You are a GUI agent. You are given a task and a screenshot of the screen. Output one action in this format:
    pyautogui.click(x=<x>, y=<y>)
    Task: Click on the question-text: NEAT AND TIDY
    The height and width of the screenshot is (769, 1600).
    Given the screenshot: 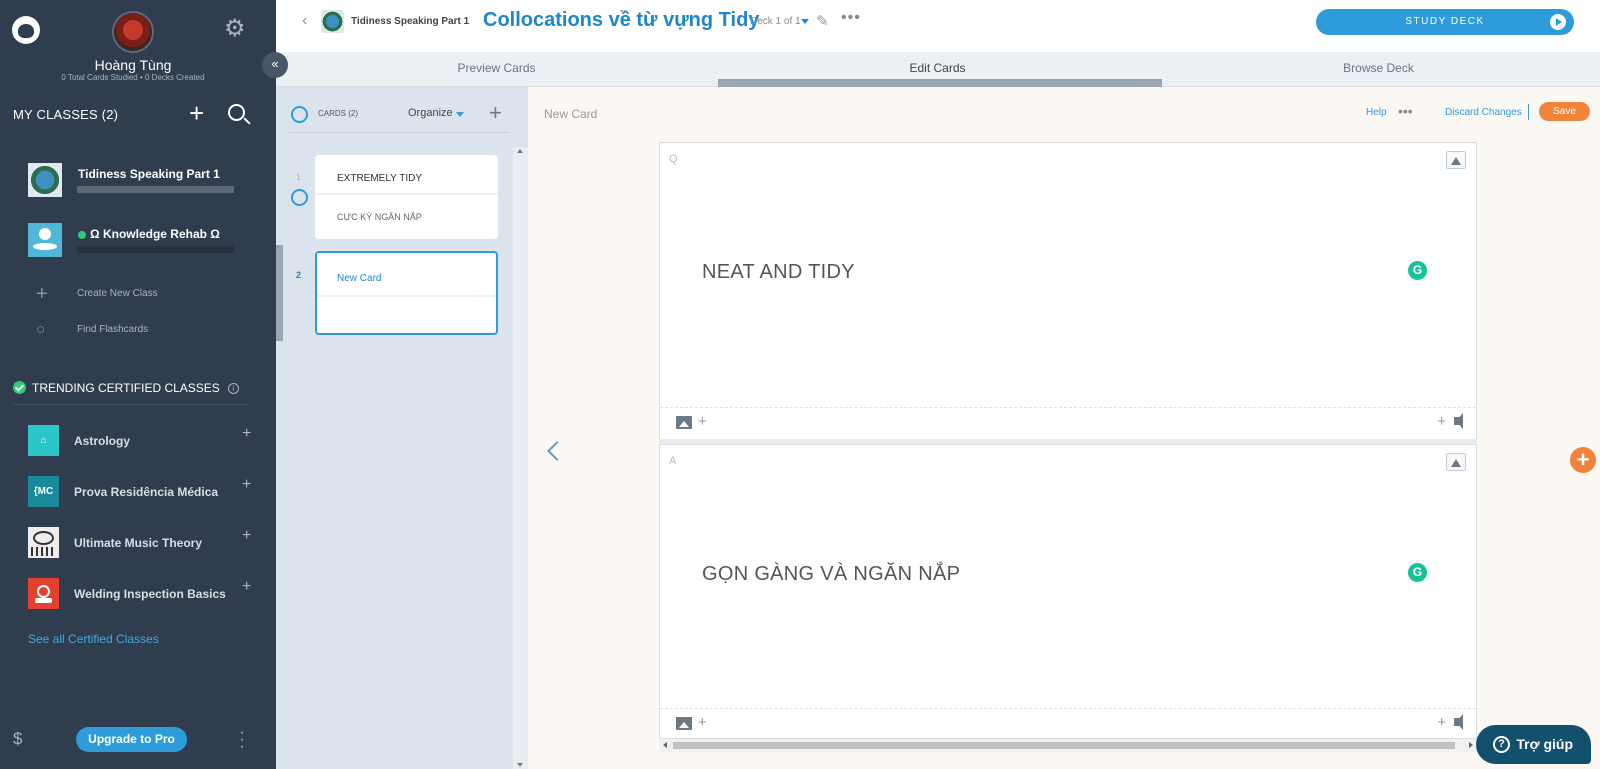 What is the action you would take?
    pyautogui.click(x=778, y=272)
    